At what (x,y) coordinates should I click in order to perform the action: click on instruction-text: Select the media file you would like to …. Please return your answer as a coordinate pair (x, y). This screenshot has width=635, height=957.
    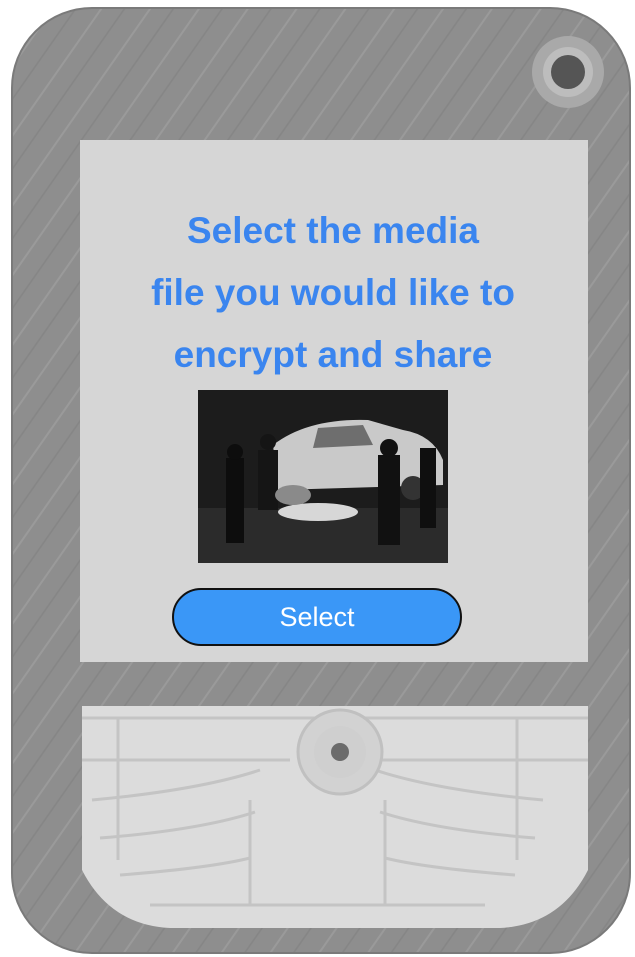
    Looking at the image, I should click on (333, 293).